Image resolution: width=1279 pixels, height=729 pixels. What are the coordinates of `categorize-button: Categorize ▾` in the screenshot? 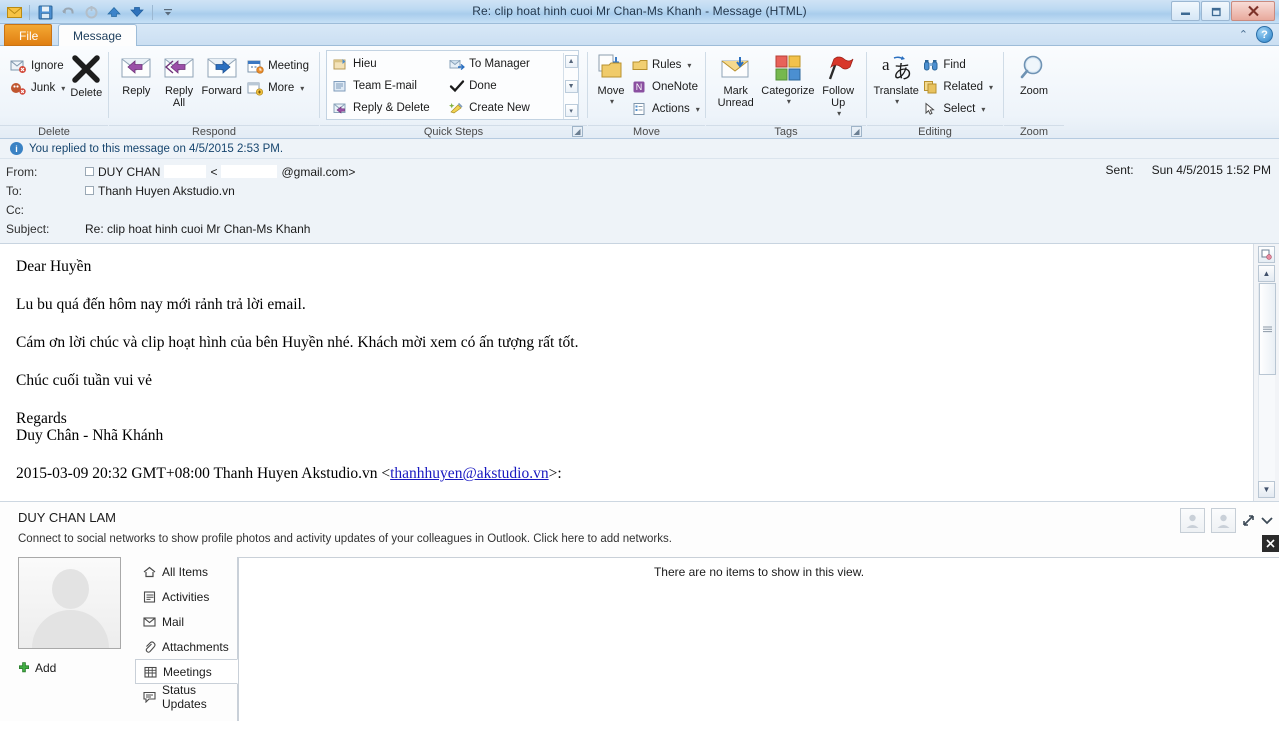 It's located at (787, 78).